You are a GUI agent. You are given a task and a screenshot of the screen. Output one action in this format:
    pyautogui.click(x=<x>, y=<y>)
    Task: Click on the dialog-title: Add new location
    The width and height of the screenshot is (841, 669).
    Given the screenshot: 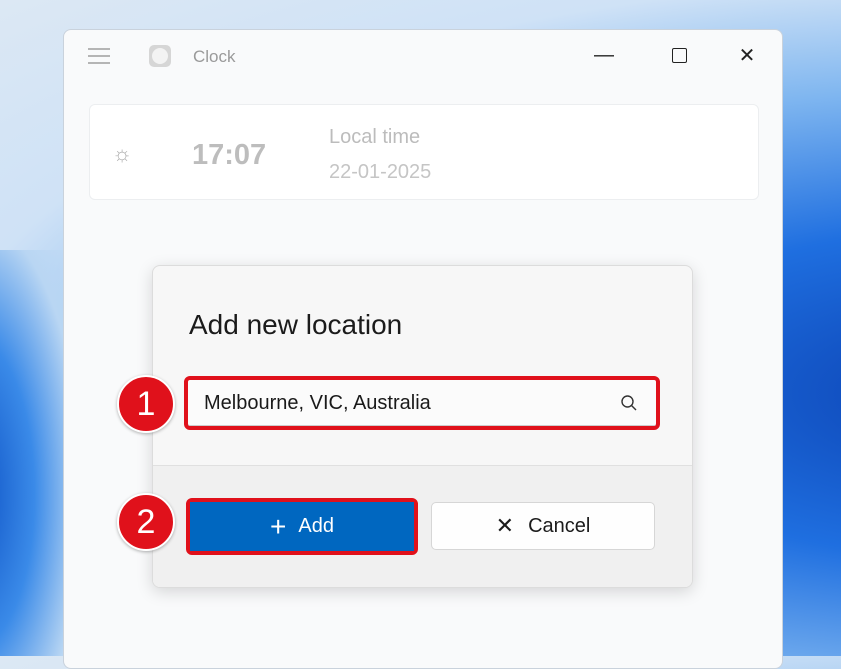 What is the action you would take?
    pyautogui.click(x=296, y=324)
    